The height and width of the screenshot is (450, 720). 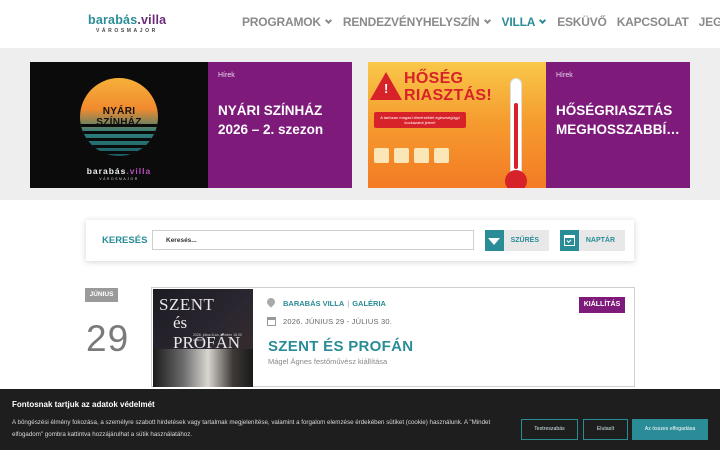 What do you see at coordinates (600, 240) in the screenshot?
I see `calendar-button-label: NAPTÁR` at bounding box center [600, 240].